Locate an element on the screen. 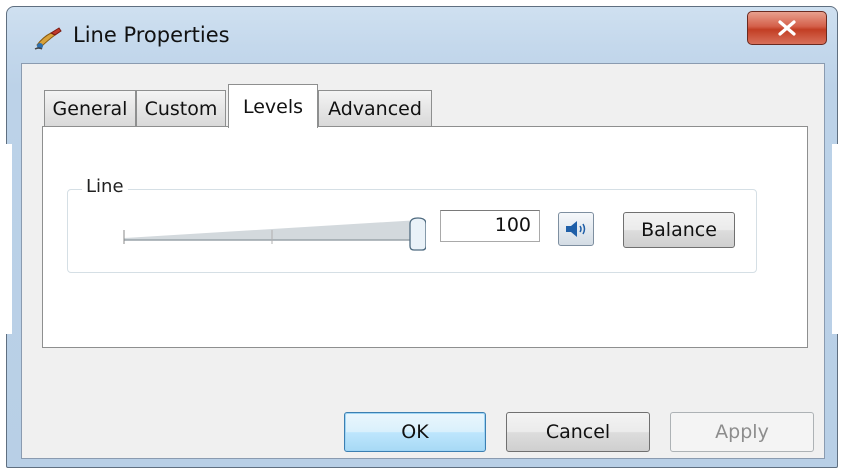 This screenshot has height=472, width=844. close-icon is located at coordinates (787, 28).